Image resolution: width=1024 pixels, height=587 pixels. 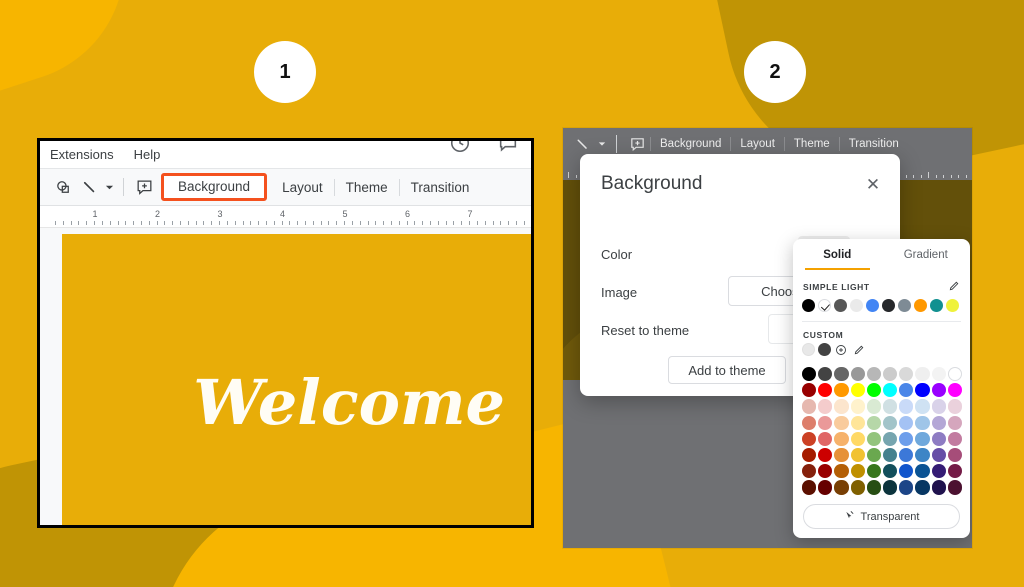 What do you see at coordinates (89, 187) in the screenshot?
I see `line-icon` at bounding box center [89, 187].